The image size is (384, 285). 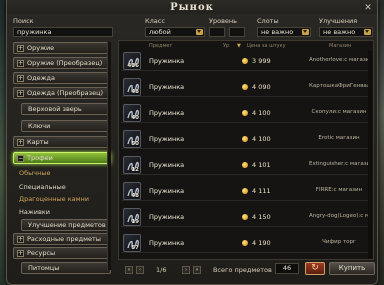 What do you see at coordinates (41, 78) in the screenshot?
I see `category-label: Одежда` at bounding box center [41, 78].